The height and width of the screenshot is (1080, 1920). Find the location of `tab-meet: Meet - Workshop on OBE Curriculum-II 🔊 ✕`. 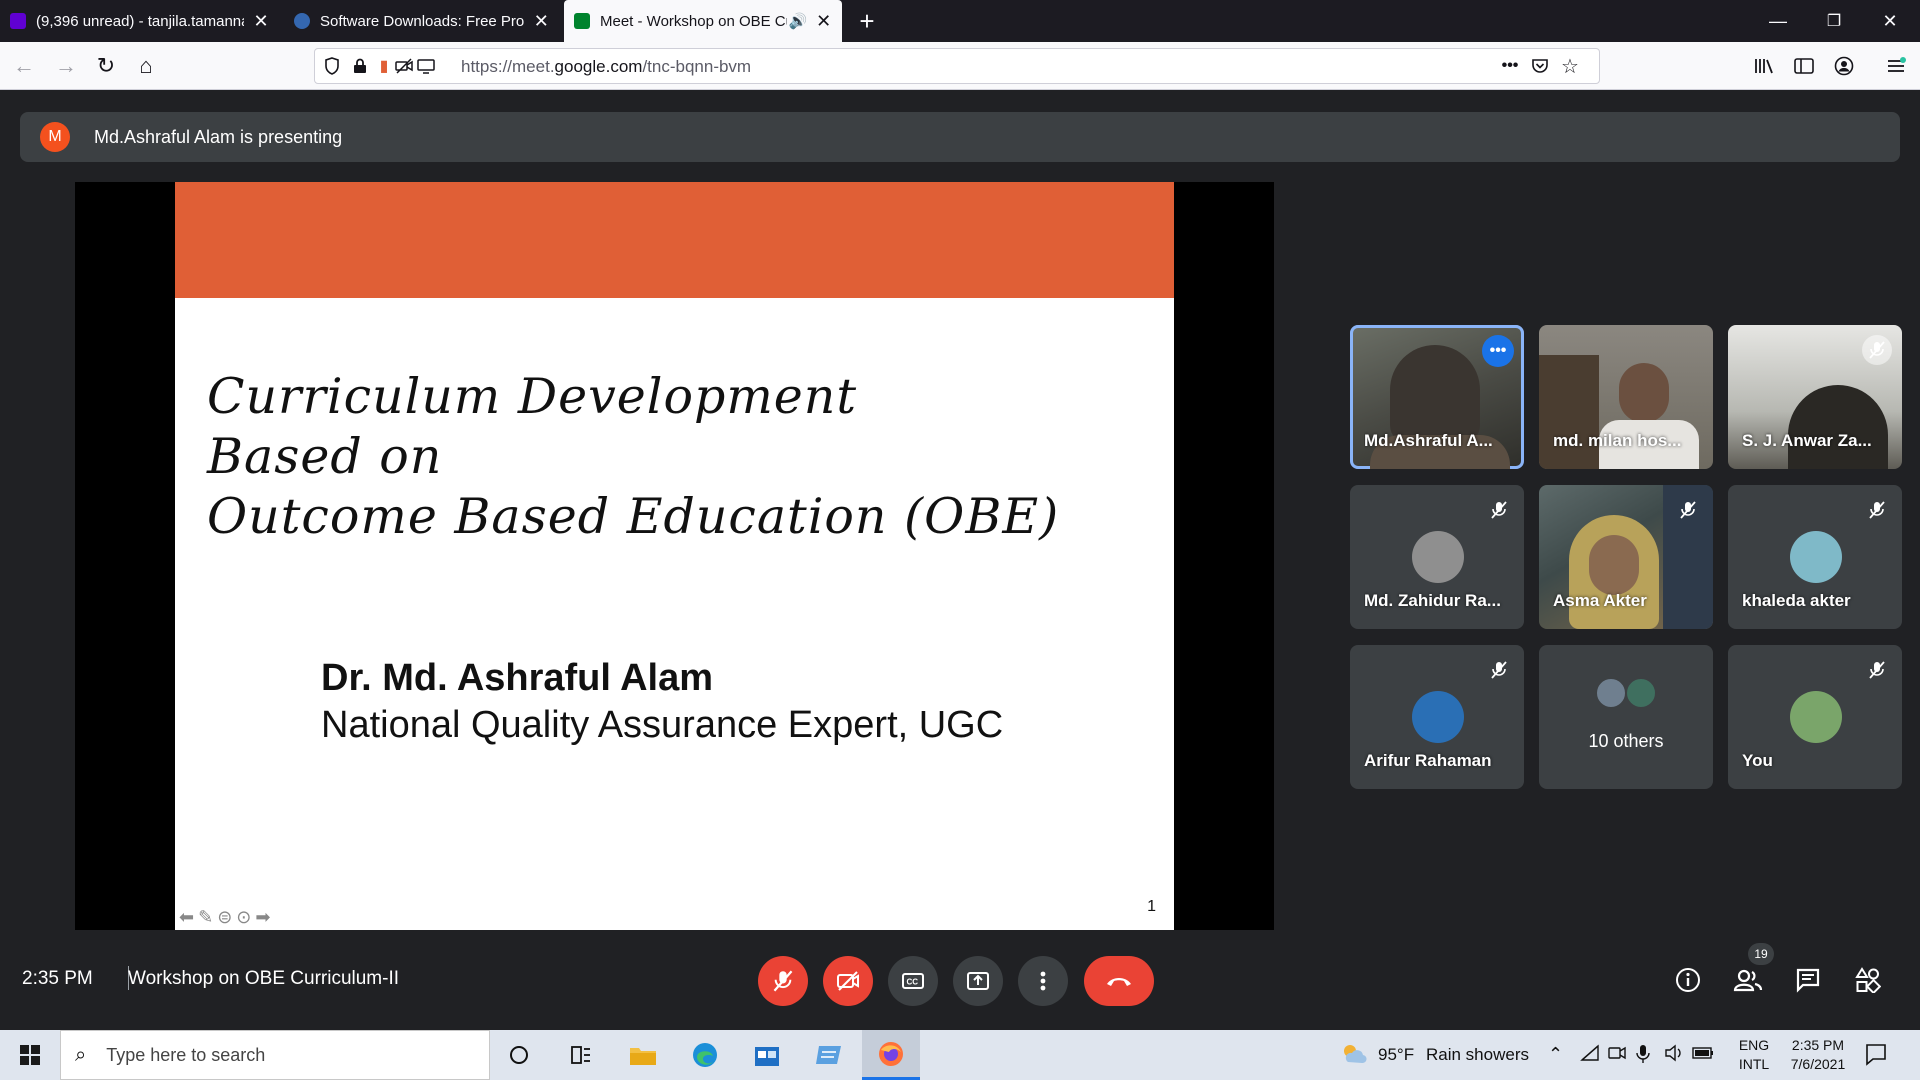

tab-meet: Meet - Workshop on OBE Curriculum-II 🔊 ✕ is located at coordinates (703, 21).